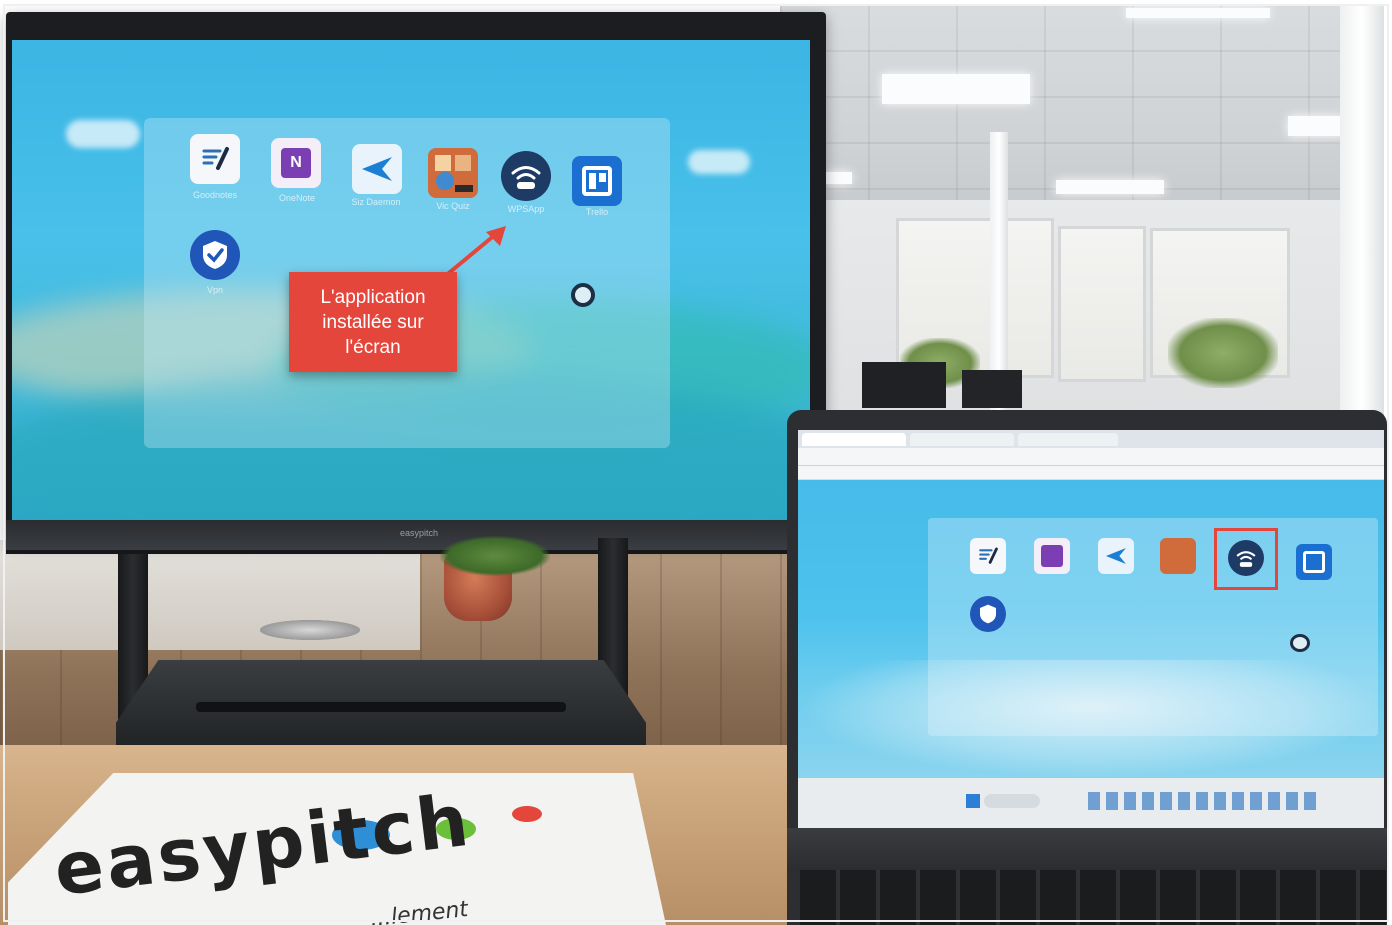  I want to click on browser-address-bar, so click(1091, 457).